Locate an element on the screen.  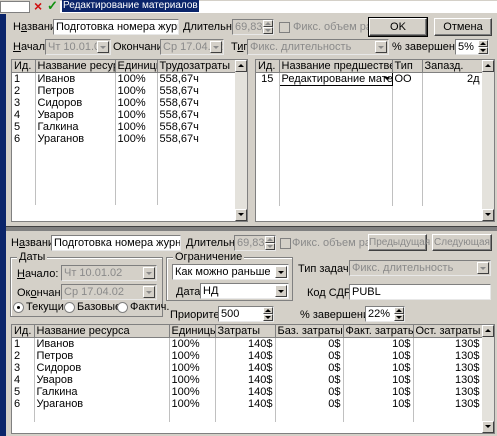
table-row: 4 Уваров 100% 558,67ч is located at coordinates (124, 115).